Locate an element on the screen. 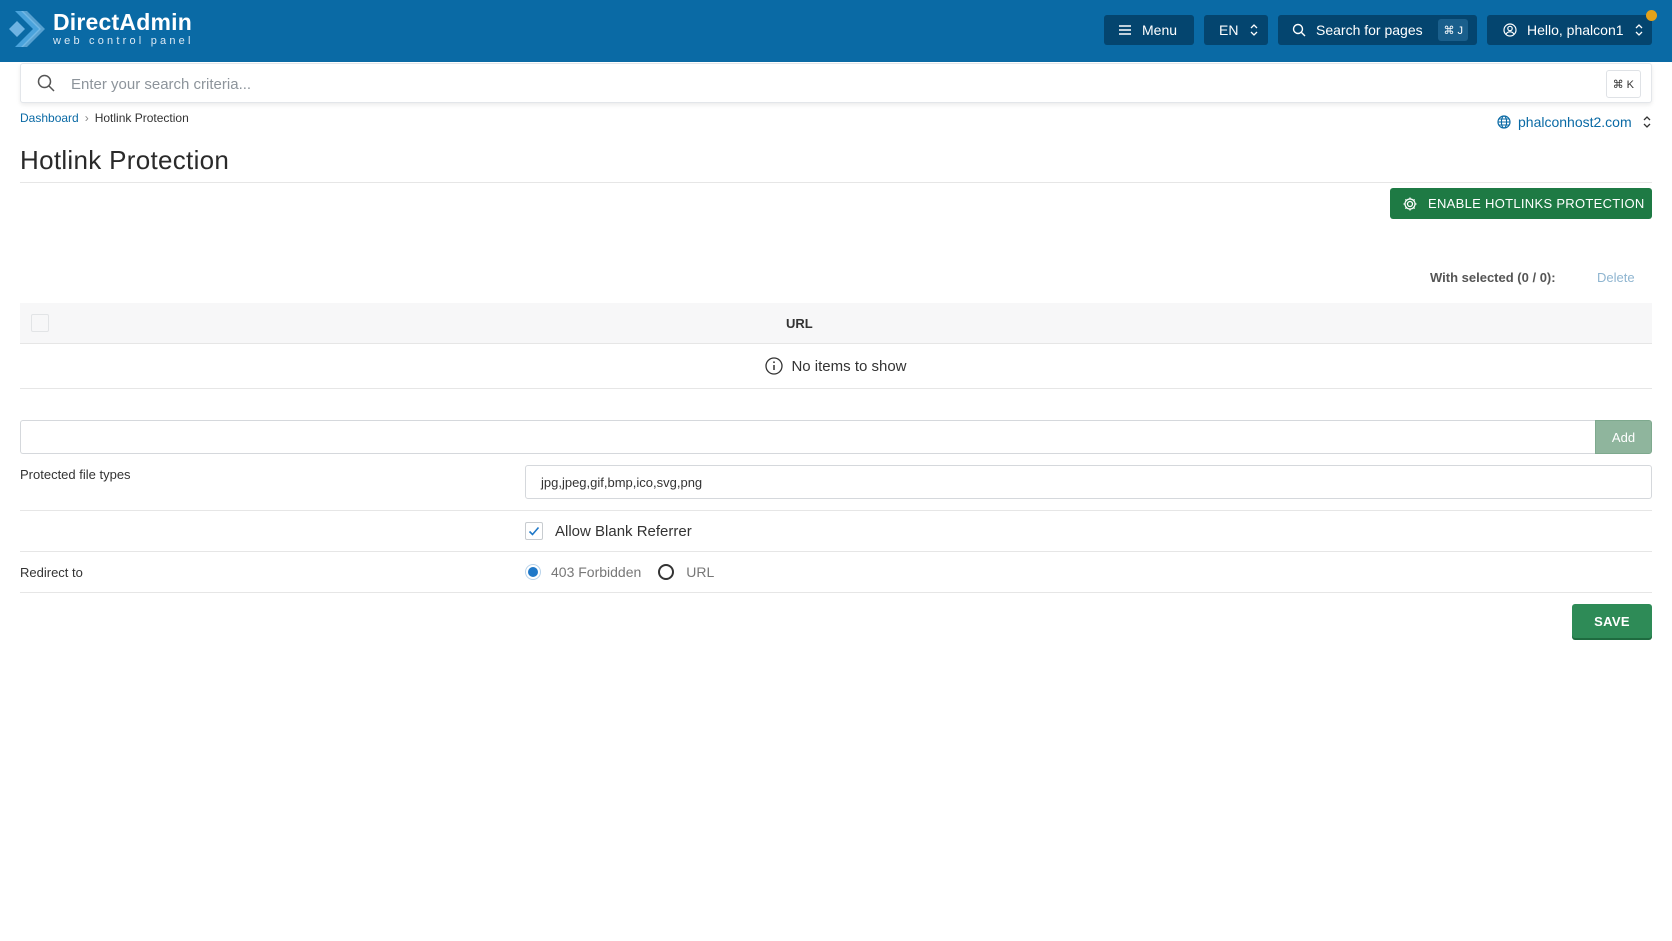  redirect-url-radio is located at coordinates (666, 572).